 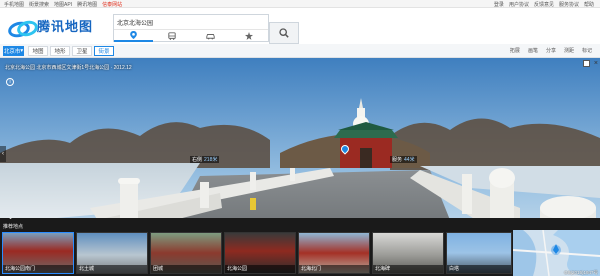 What do you see at coordinates (569, 4) in the screenshot?
I see `link-service: 服务协议` at bounding box center [569, 4].